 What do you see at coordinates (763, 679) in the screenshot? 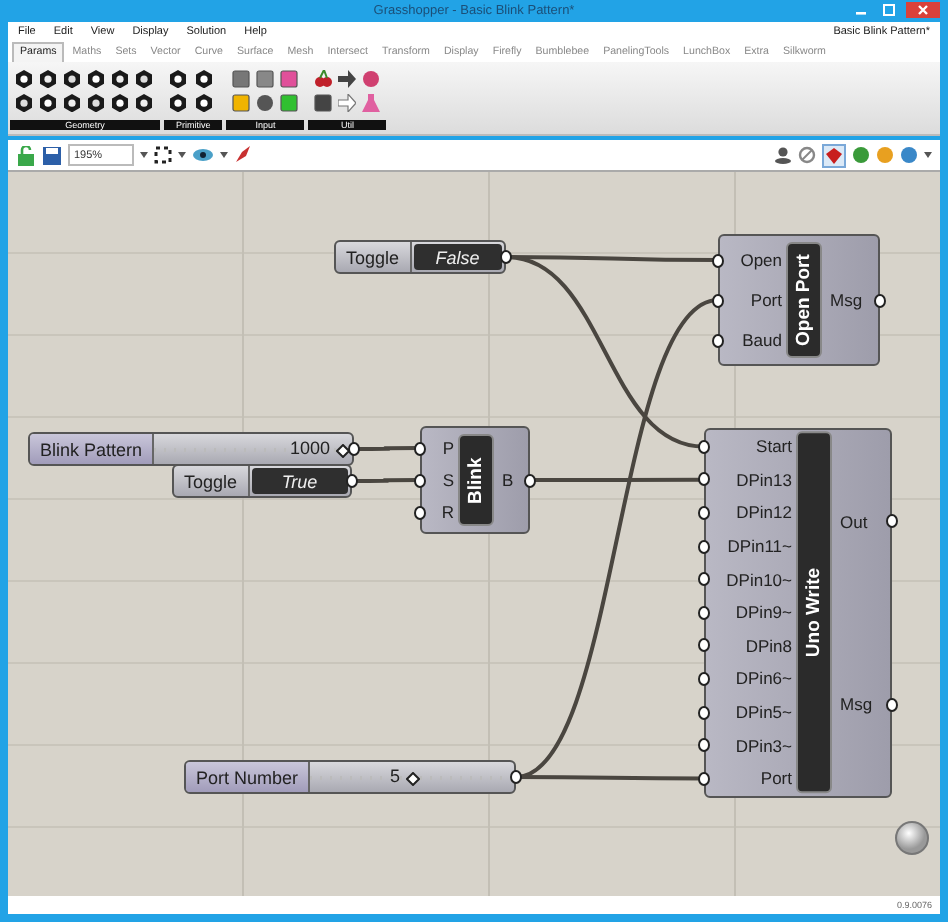
I see `input-label: DPin6~` at bounding box center [763, 679].